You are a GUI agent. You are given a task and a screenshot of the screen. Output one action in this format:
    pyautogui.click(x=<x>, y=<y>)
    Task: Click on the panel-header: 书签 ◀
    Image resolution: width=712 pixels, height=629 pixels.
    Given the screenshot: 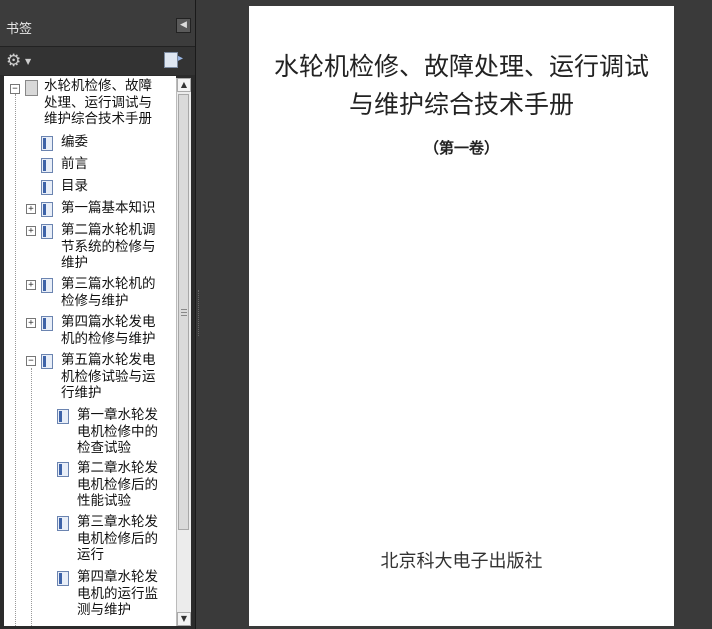 What is the action you would take?
    pyautogui.click(x=97, y=23)
    